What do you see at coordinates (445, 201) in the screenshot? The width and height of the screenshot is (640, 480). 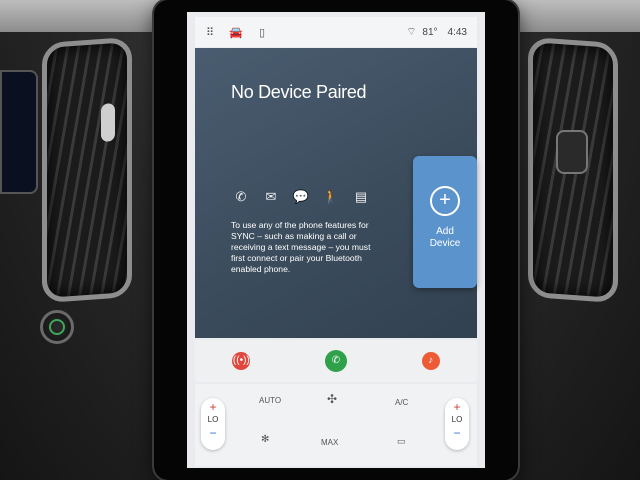 I see `plus-icon: +` at bounding box center [445, 201].